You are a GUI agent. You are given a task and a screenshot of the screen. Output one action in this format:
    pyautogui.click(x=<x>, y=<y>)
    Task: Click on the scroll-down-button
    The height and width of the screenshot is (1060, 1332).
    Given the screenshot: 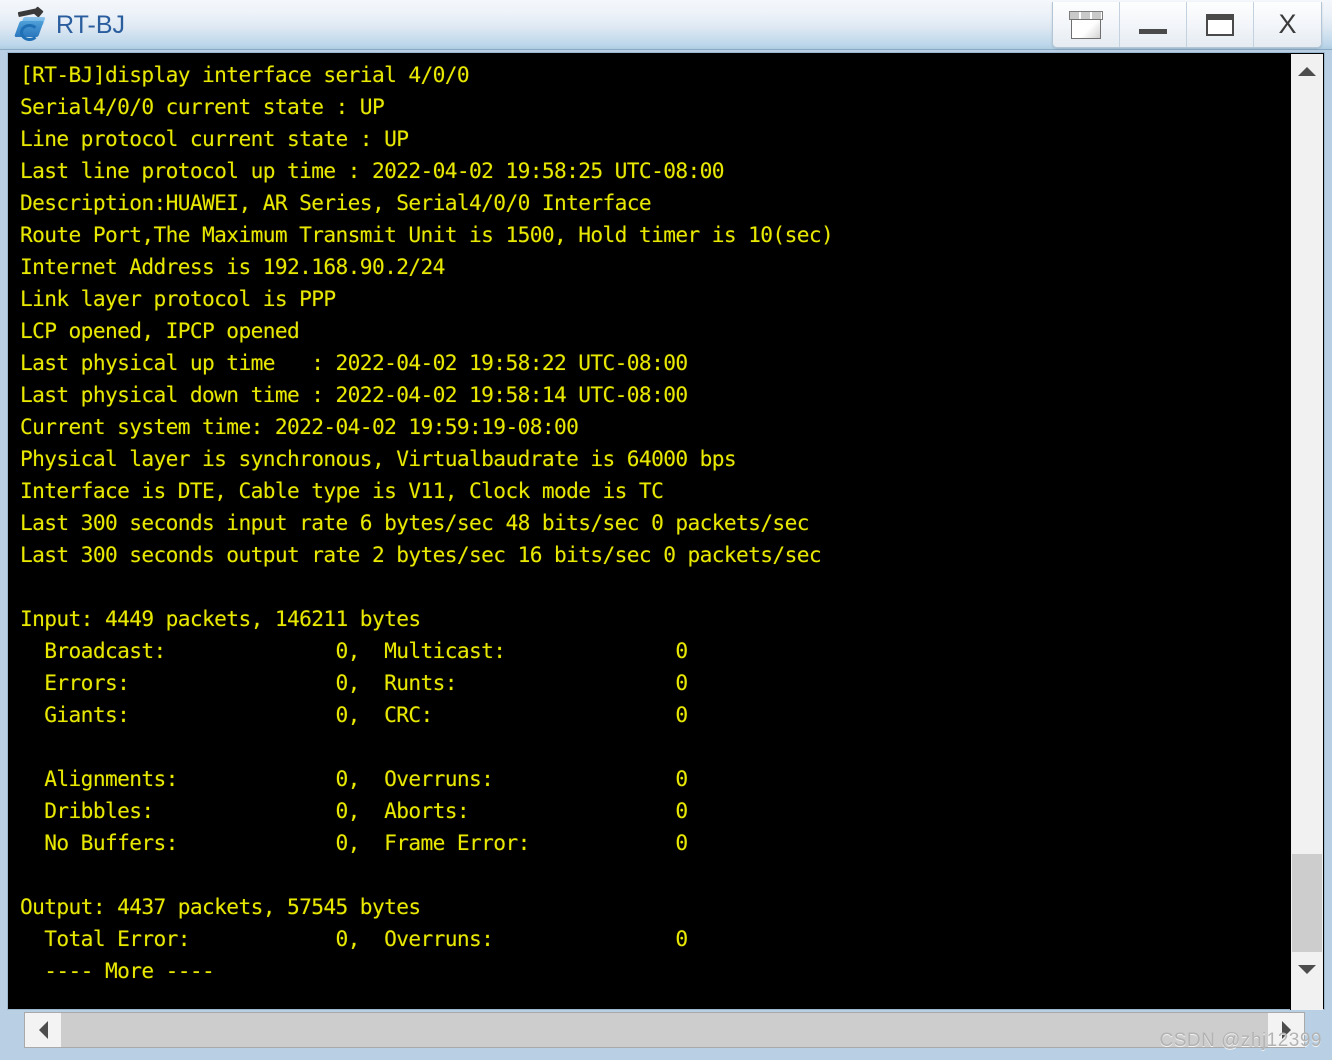 What is the action you would take?
    pyautogui.click(x=1307, y=969)
    